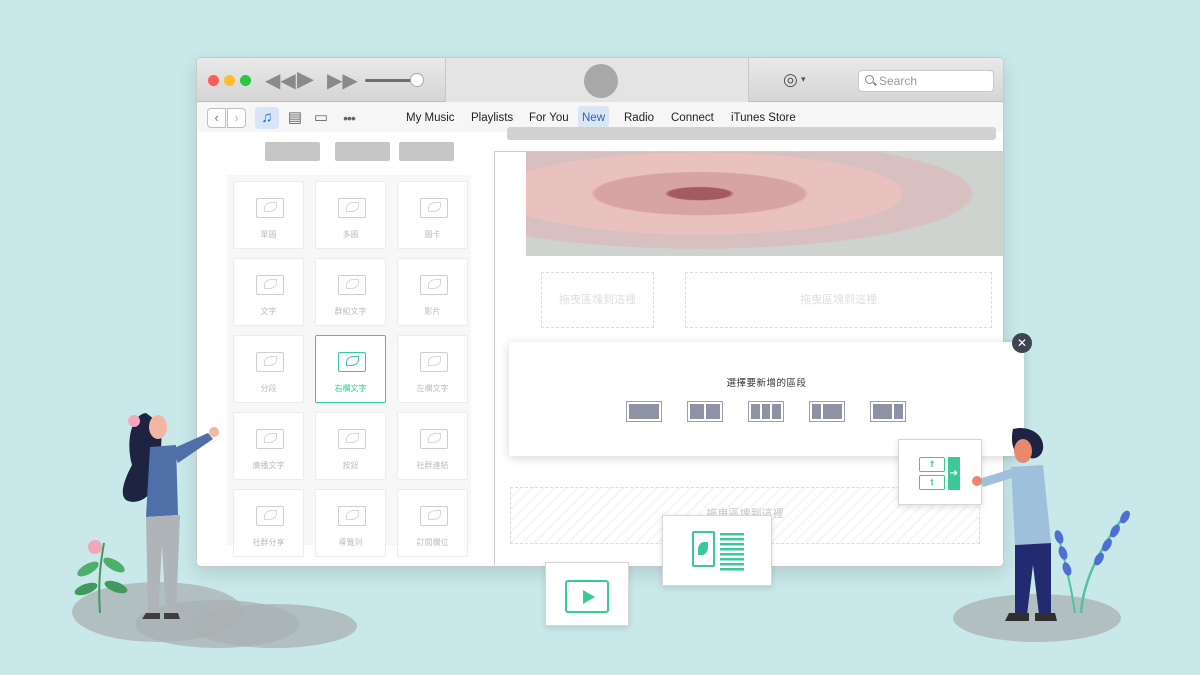  I want to click on gallery-icon, so click(352, 208).